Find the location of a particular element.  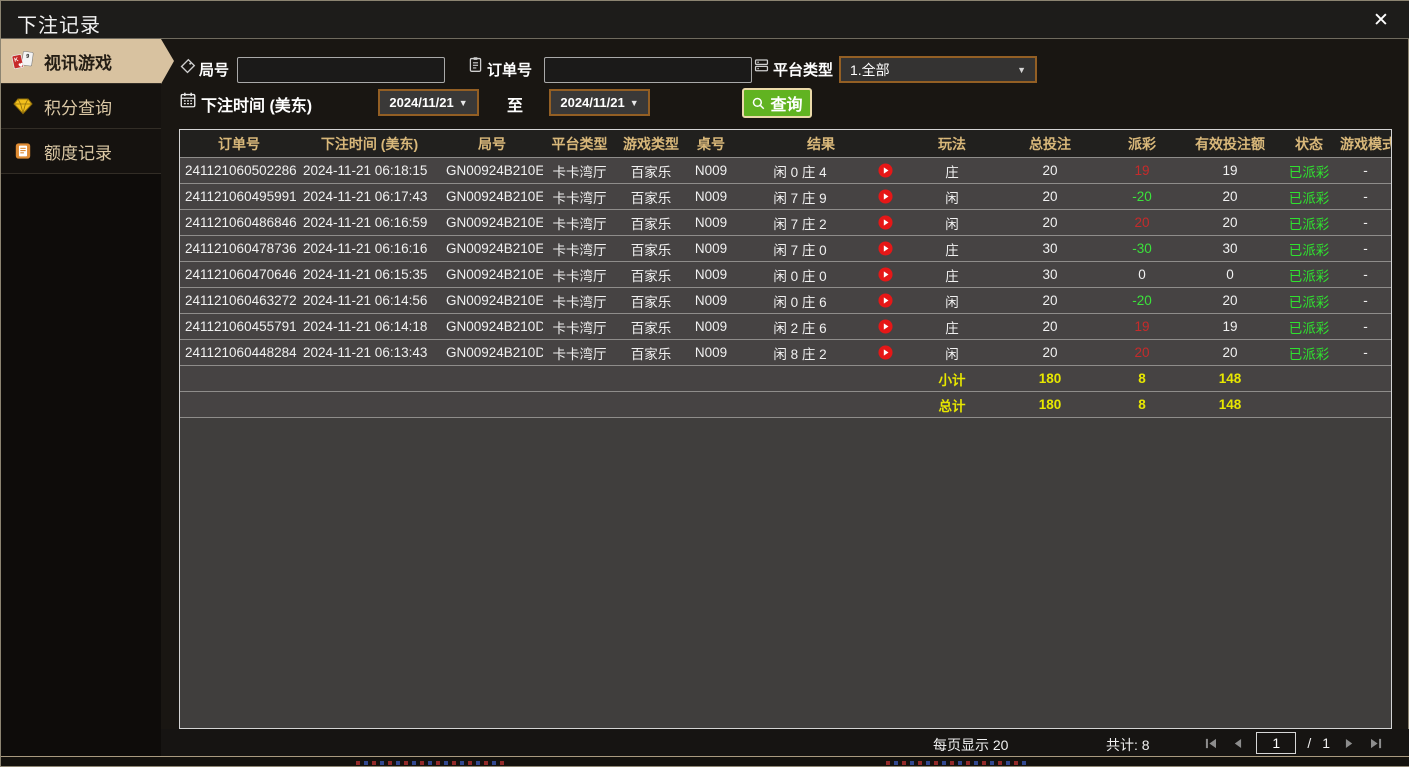

chevron-down-icon: ▼ is located at coordinates (463, 102).